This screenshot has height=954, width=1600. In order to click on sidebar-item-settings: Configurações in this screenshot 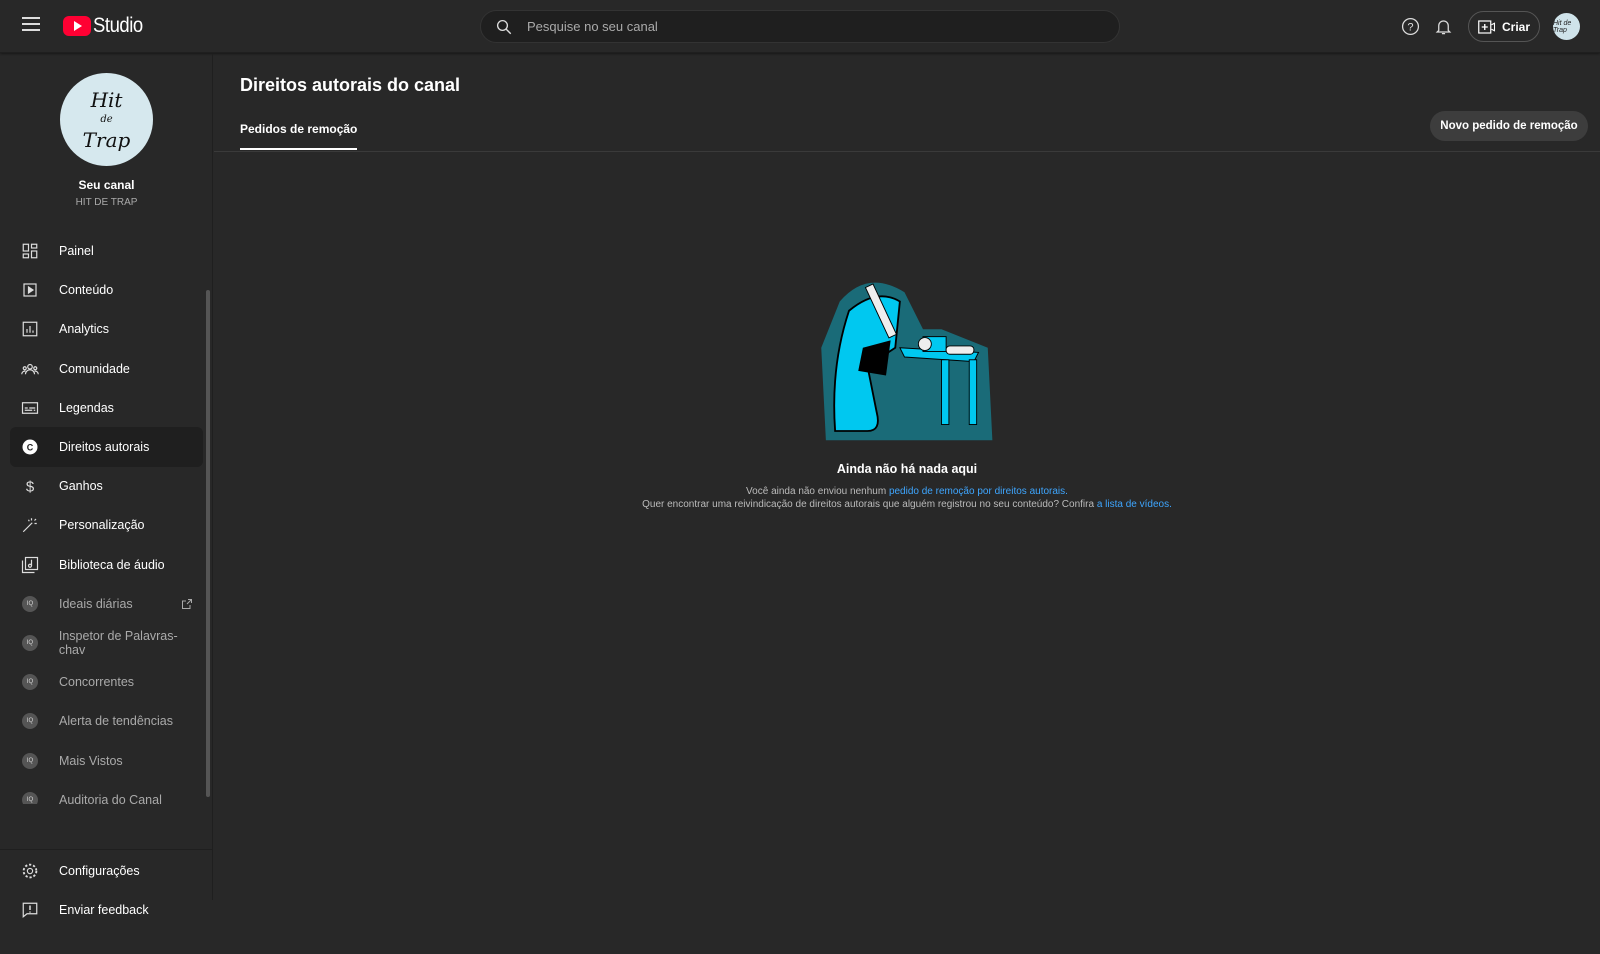, I will do `click(106, 871)`.